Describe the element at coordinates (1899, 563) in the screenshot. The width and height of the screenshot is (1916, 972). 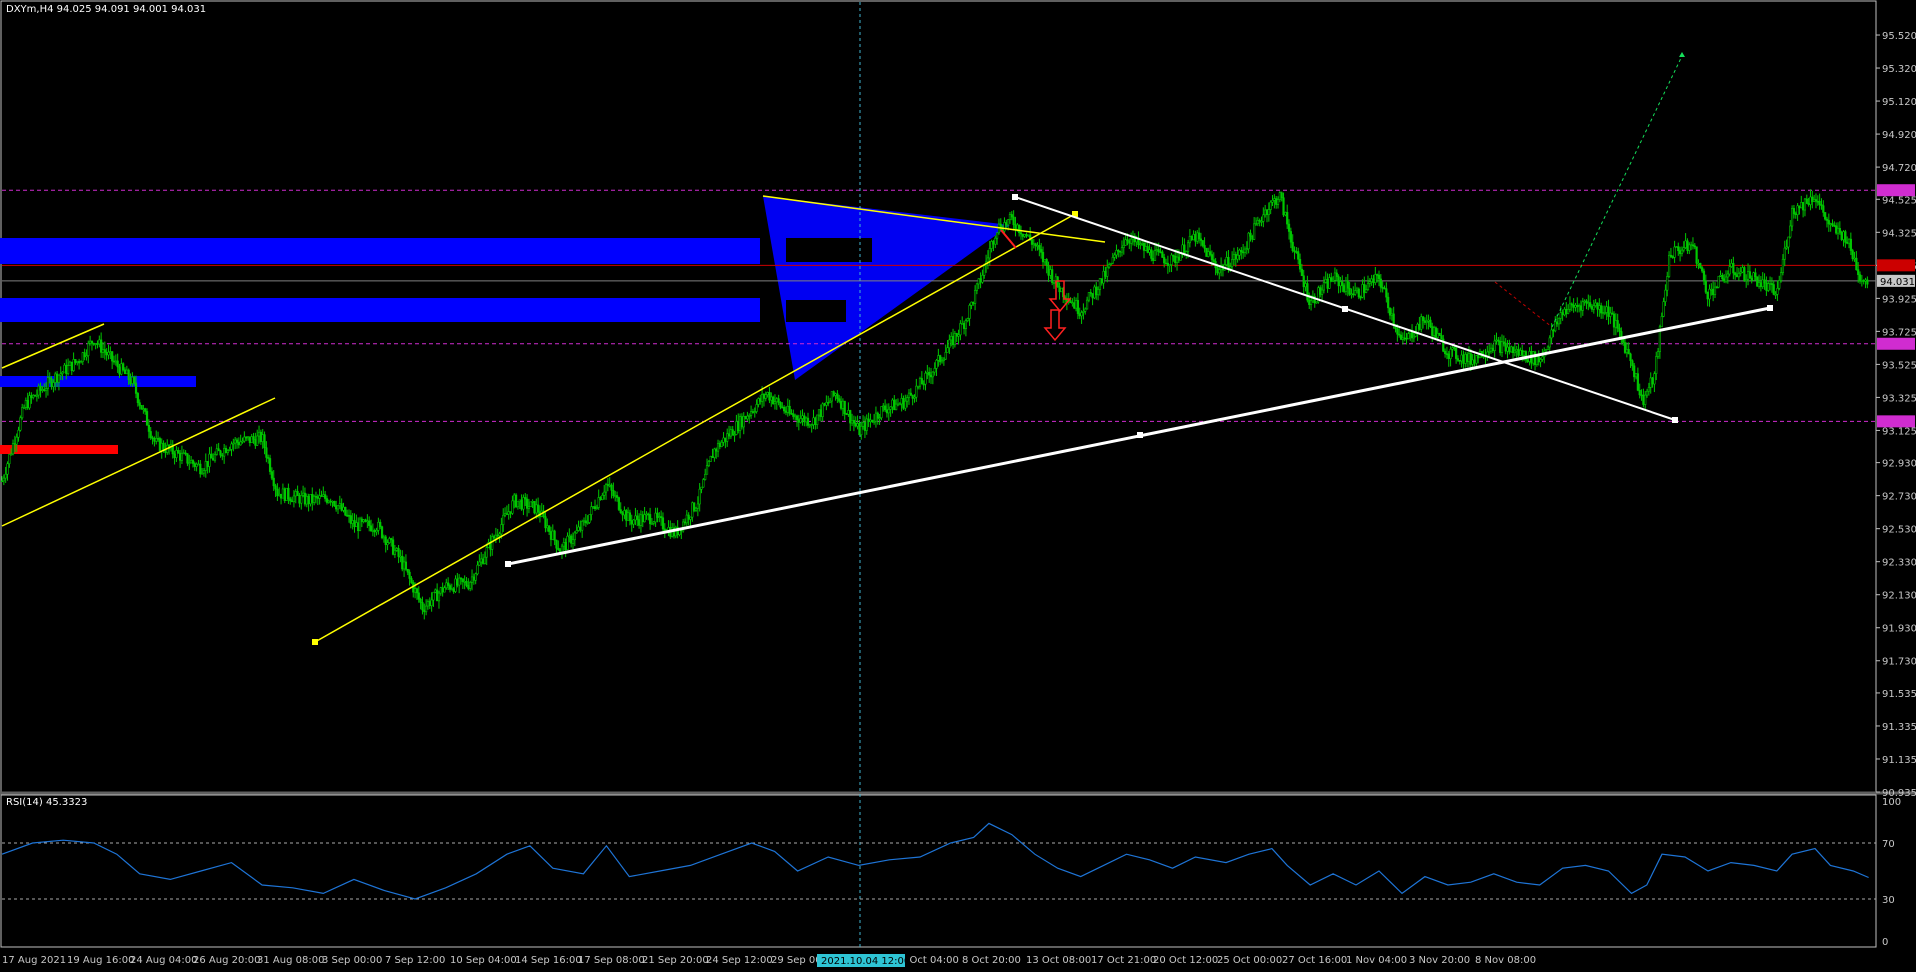
I see `y-tick-label: 92.330` at that location.